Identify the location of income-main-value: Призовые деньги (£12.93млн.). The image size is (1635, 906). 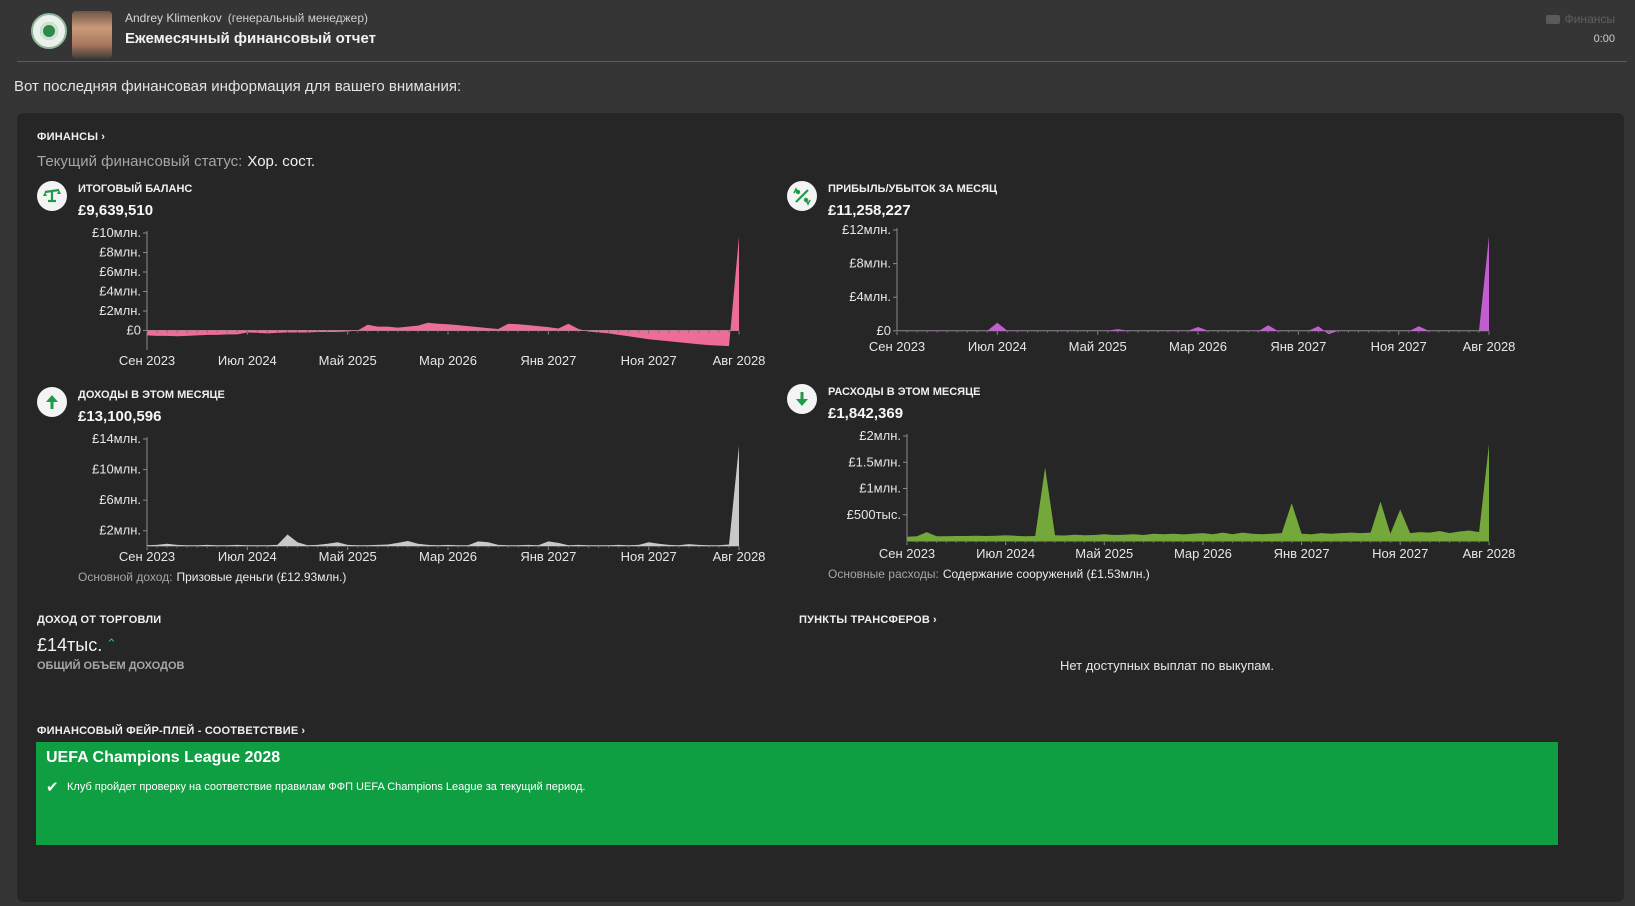
(261, 577).